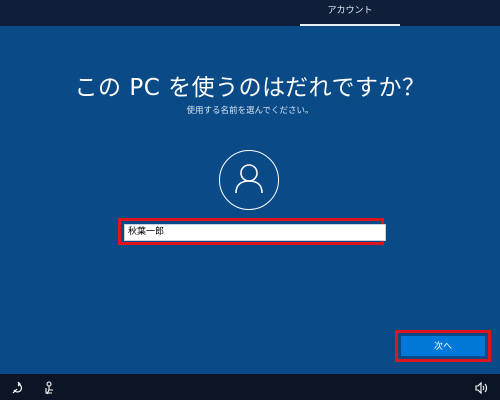 This screenshot has width=500, height=400. Describe the element at coordinates (250, 387) in the screenshot. I see `bottom-bar` at that location.